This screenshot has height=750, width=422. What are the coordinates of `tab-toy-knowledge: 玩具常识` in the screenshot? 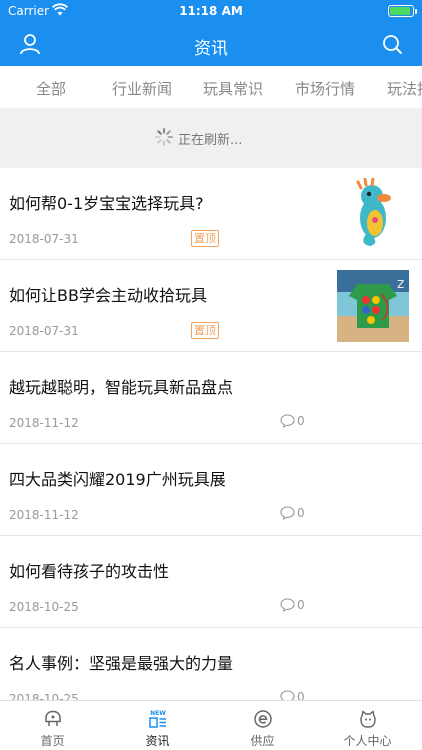 It's located at (233, 88).